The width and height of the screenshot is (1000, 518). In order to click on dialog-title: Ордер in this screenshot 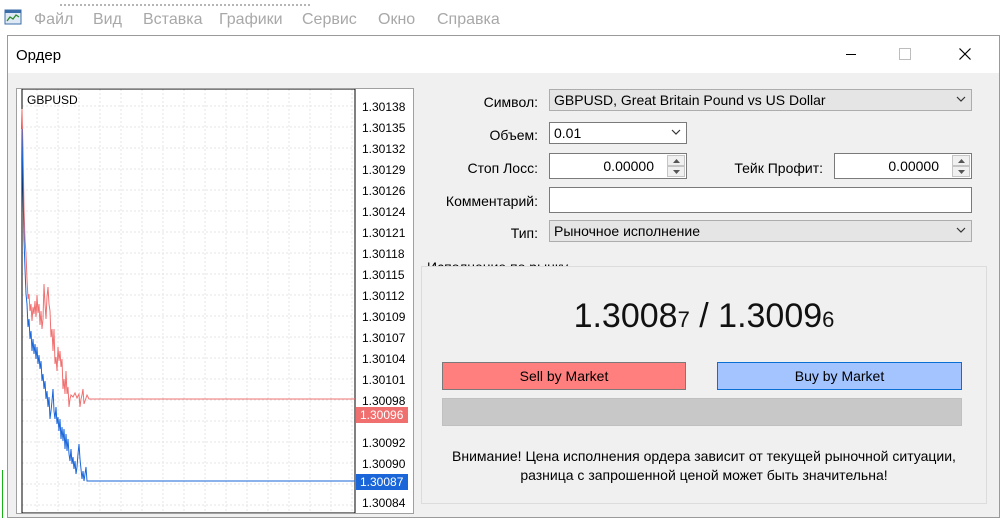, I will do `click(39, 55)`.